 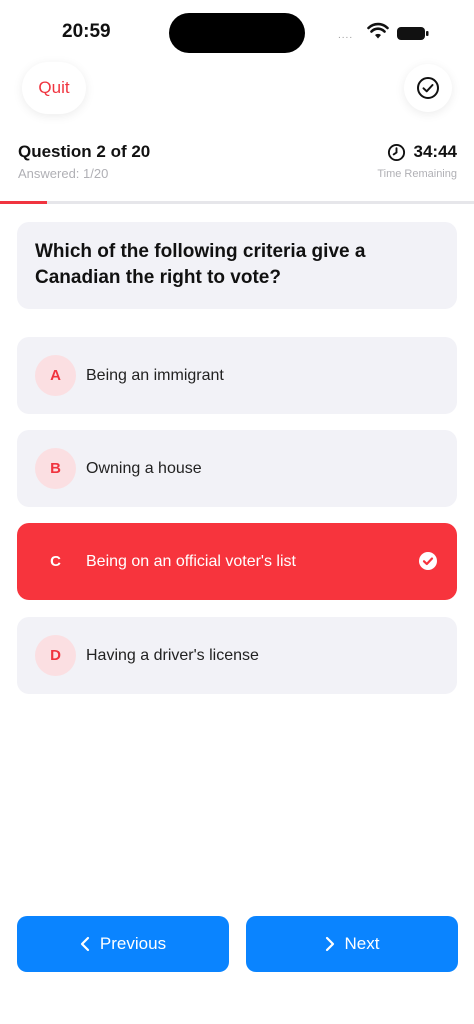 I want to click on option-letter: B, so click(x=55, y=468).